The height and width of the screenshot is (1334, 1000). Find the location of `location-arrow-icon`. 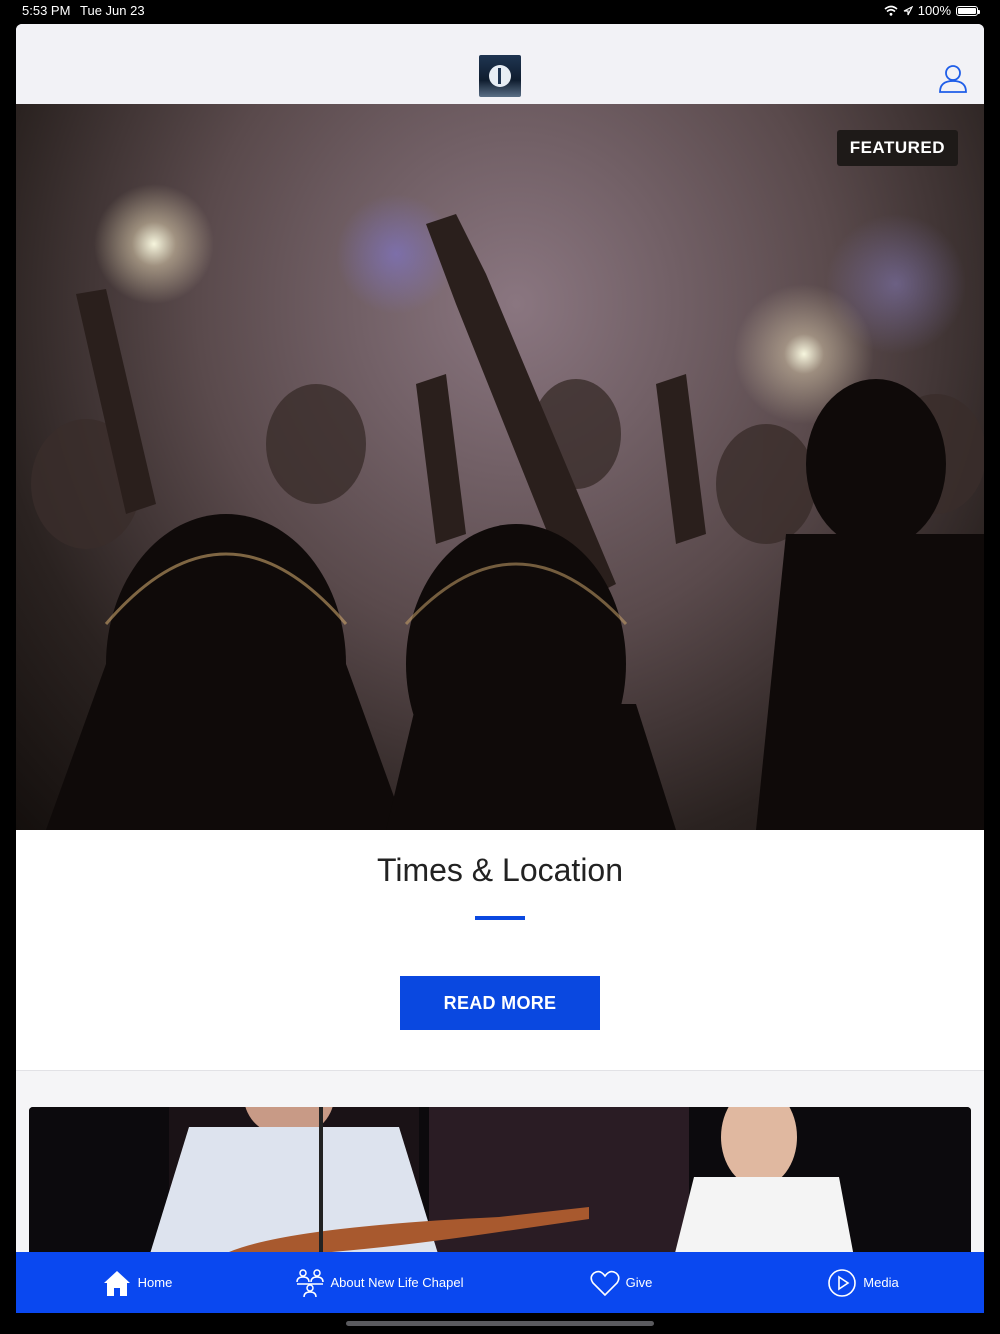

location-arrow-icon is located at coordinates (908, 10).